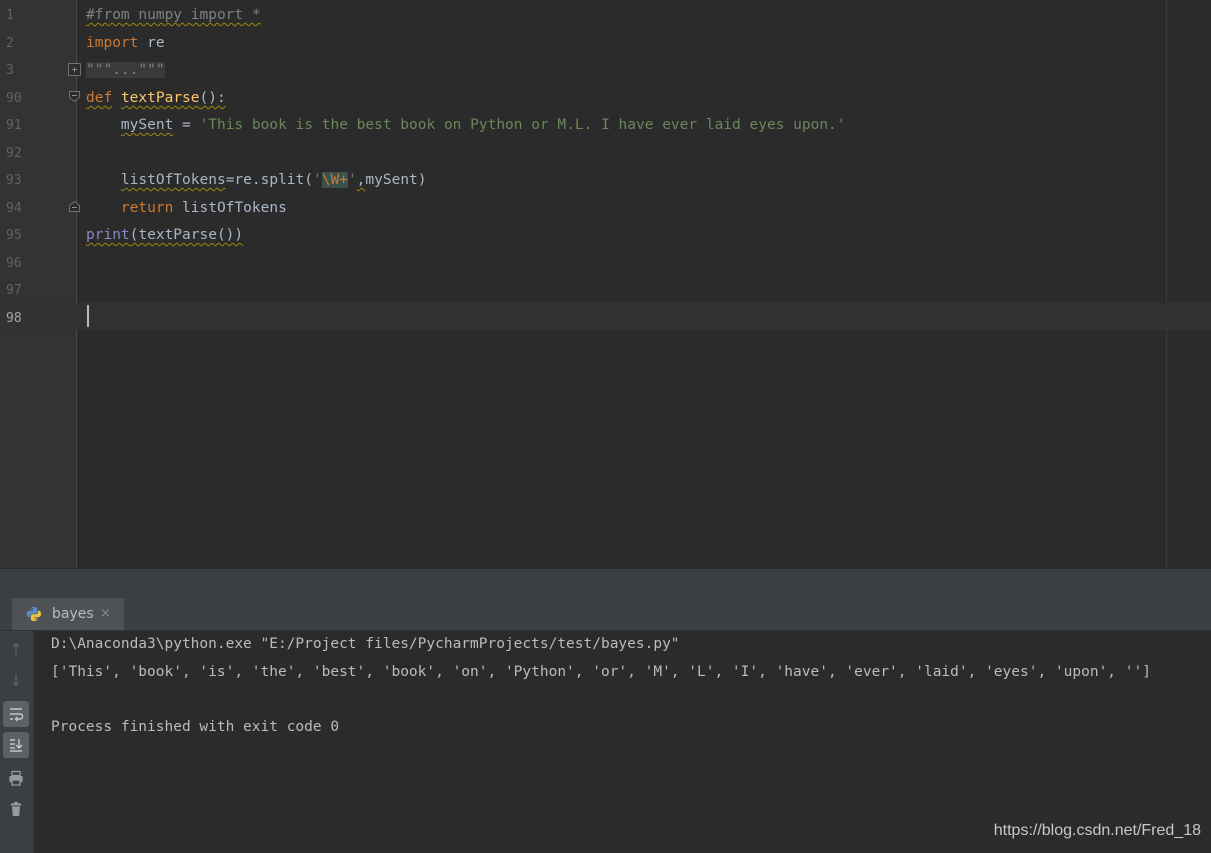 The width and height of the screenshot is (1211, 853). I want to click on trash-icon, so click(16, 809).